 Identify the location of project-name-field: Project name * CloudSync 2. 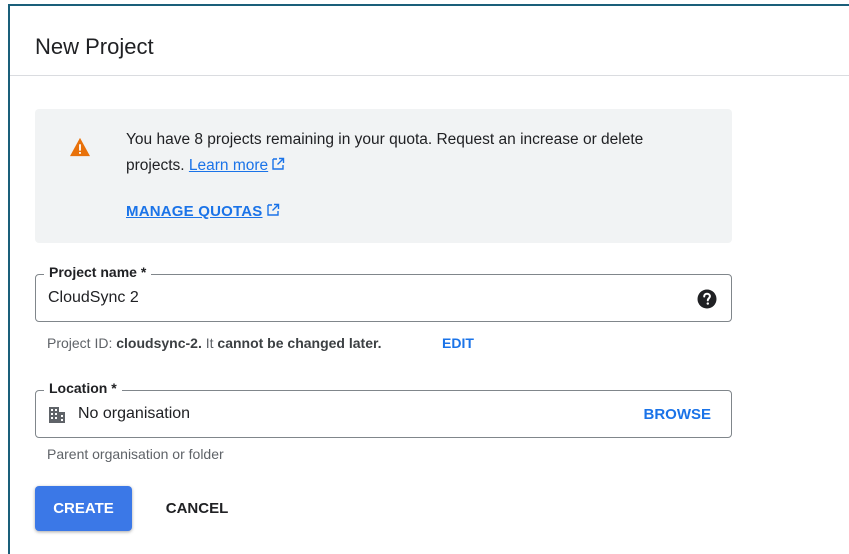
(383, 293).